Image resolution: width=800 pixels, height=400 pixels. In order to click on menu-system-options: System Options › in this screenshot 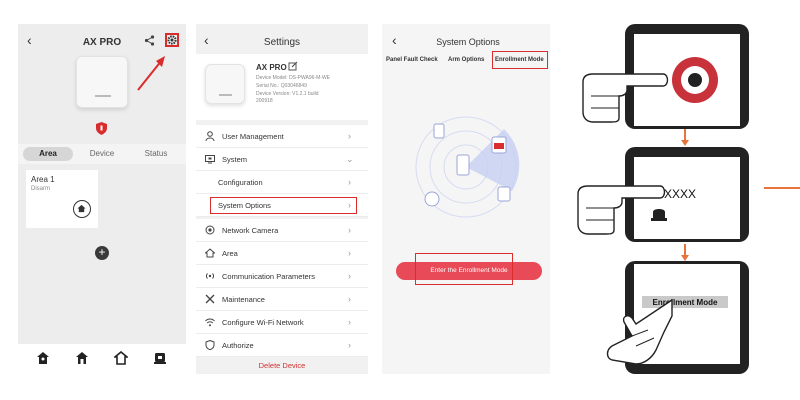, I will do `click(282, 205)`.